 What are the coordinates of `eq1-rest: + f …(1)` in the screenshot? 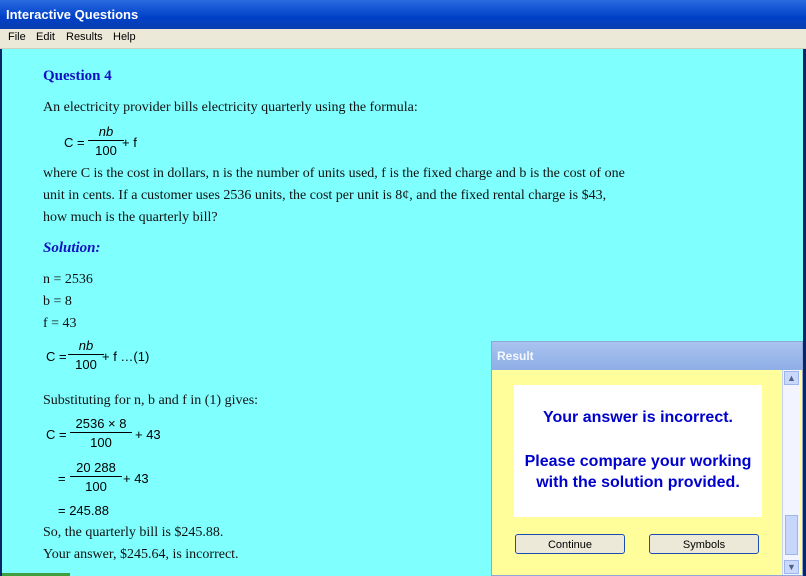 It's located at (126, 356).